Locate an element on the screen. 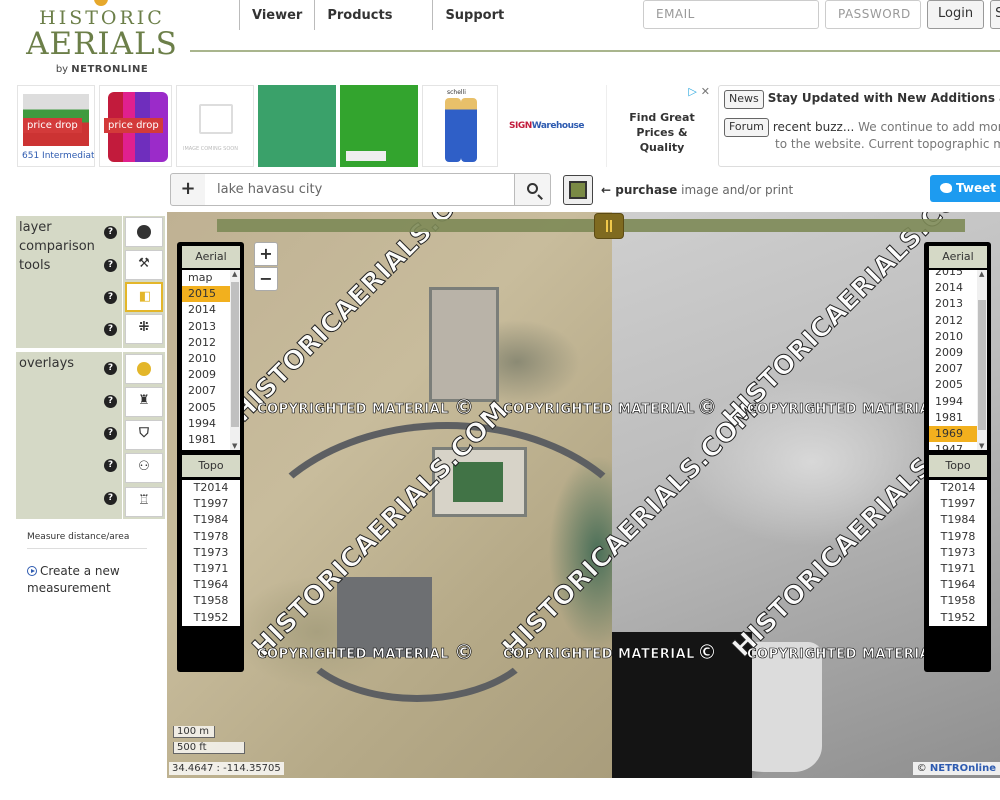 The image size is (1000, 800). nav-gap is located at coordinates (418, 15).